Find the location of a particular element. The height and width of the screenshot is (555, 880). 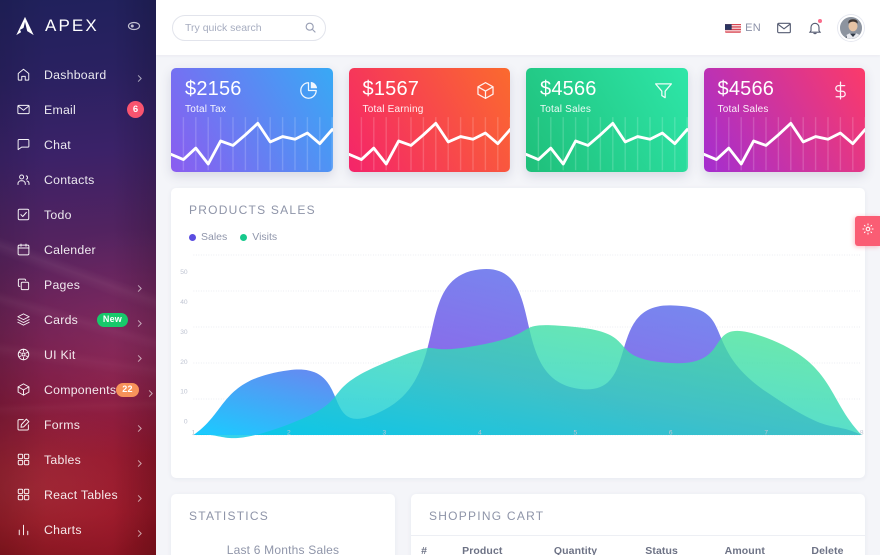

settings-toggle-button is located at coordinates (867, 231).